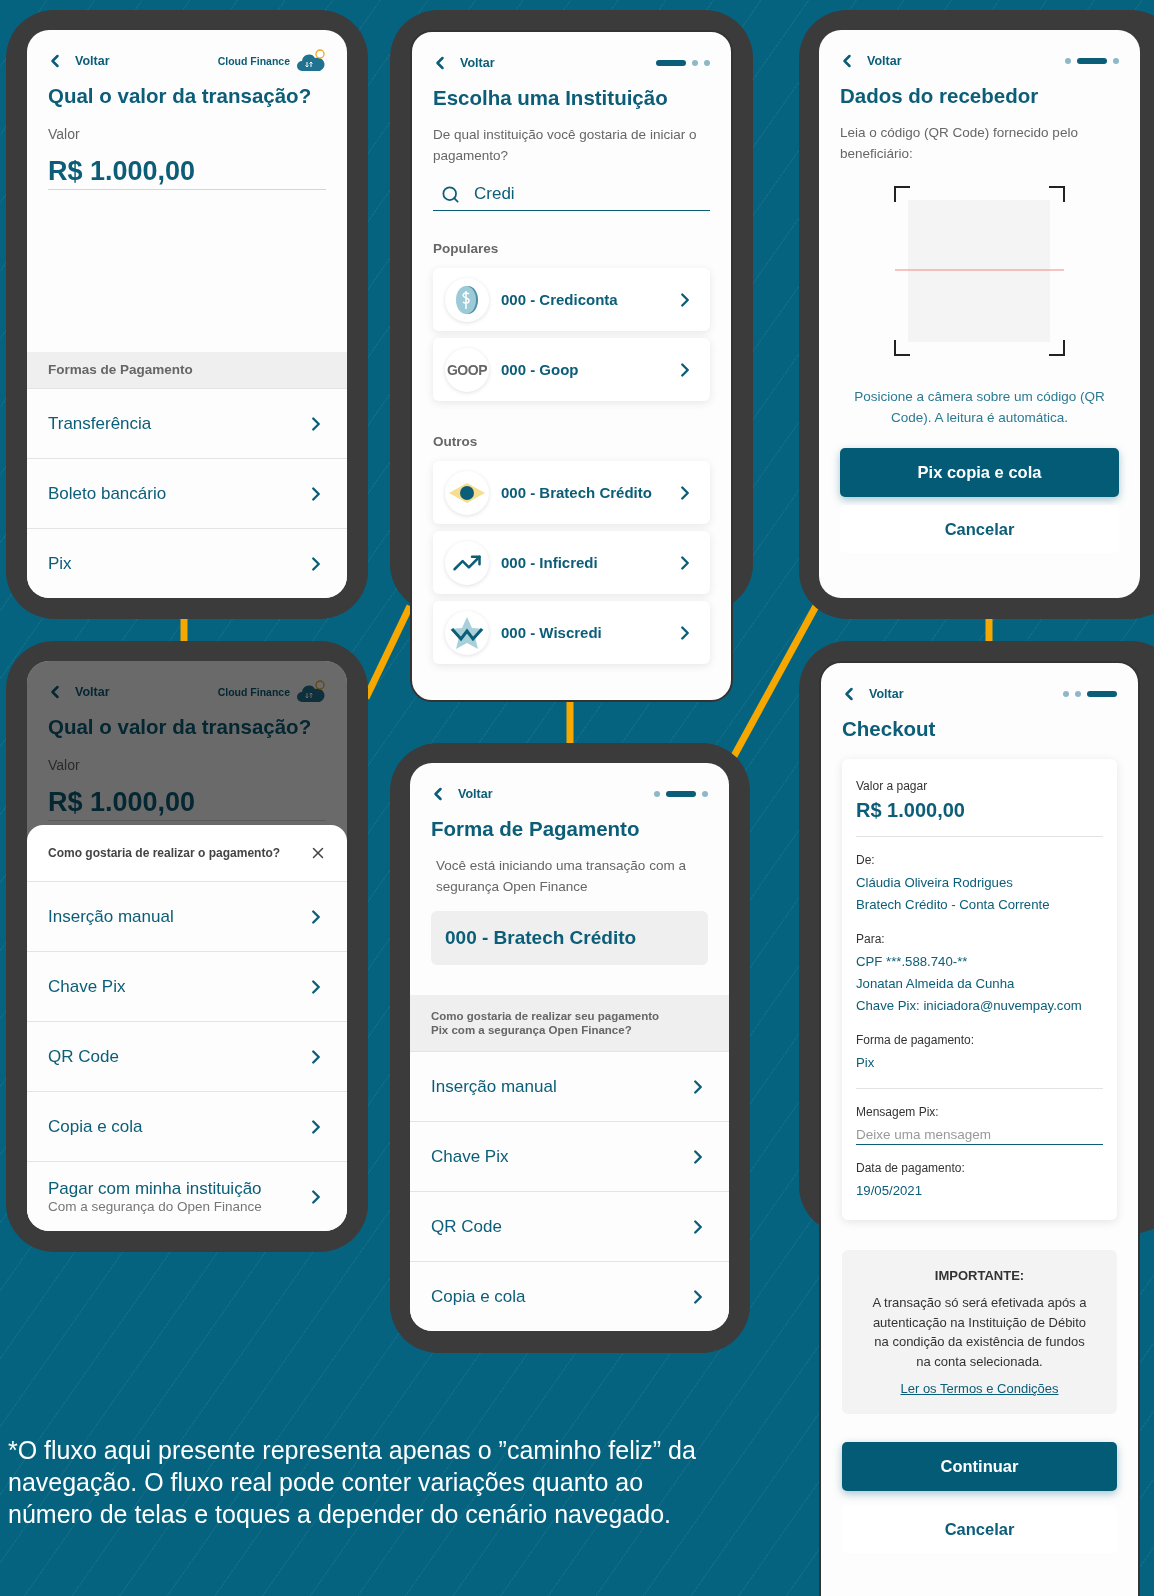 The height and width of the screenshot is (1596, 1154). Describe the element at coordinates (187, 370) in the screenshot. I see `section-header: Formas de Pagamento` at that location.